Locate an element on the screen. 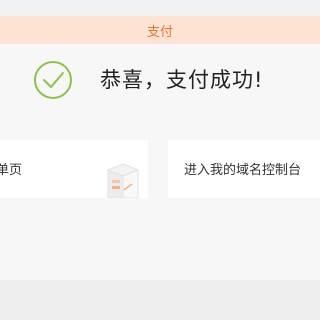 The width and height of the screenshot is (320, 320). domain-console-button: 进入我的域名控制台 is located at coordinates (244, 169).